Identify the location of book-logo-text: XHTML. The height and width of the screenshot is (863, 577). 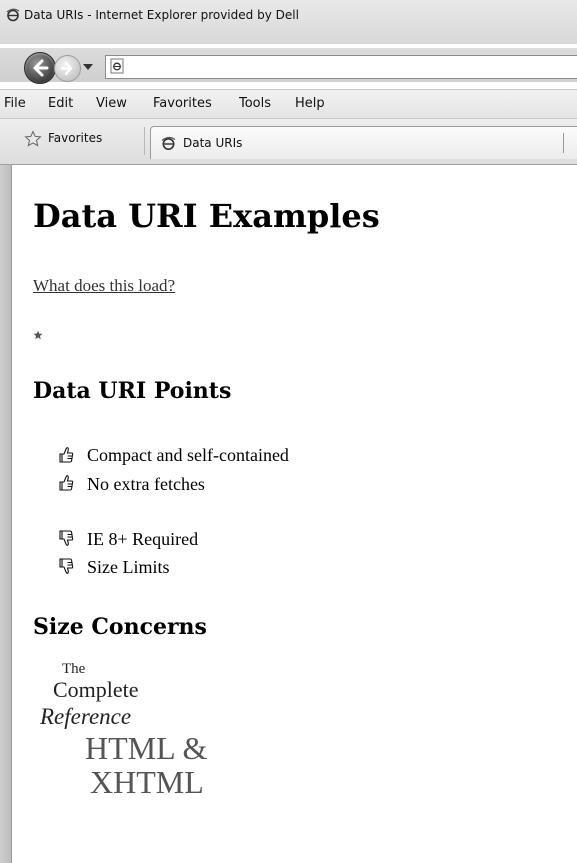
(147, 782).